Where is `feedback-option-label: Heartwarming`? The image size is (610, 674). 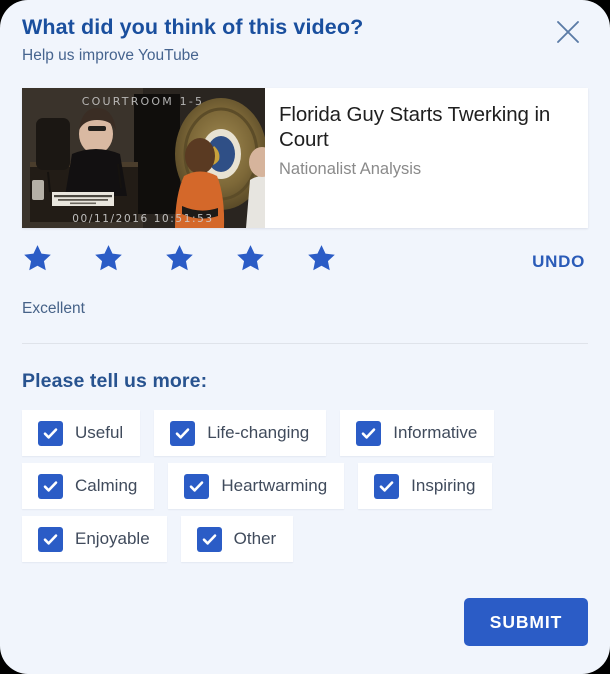 feedback-option-label: Heartwarming is located at coordinates (274, 485).